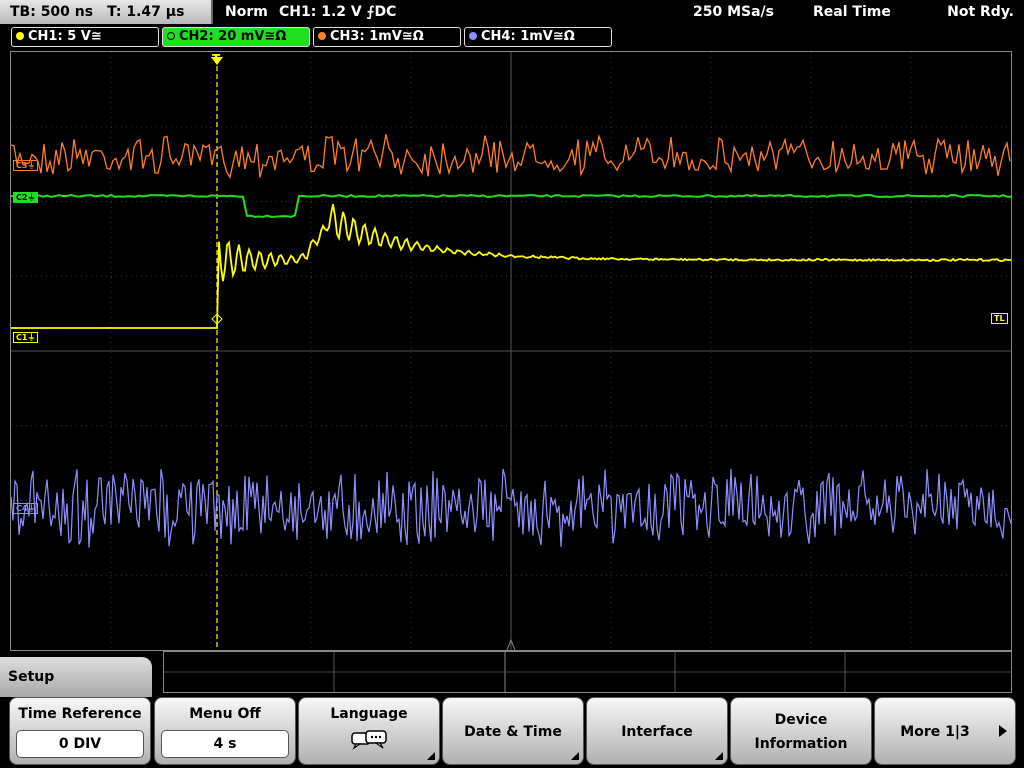 This screenshot has width=1024, height=768. I want to click on language-softkey: Language, so click(369, 731).